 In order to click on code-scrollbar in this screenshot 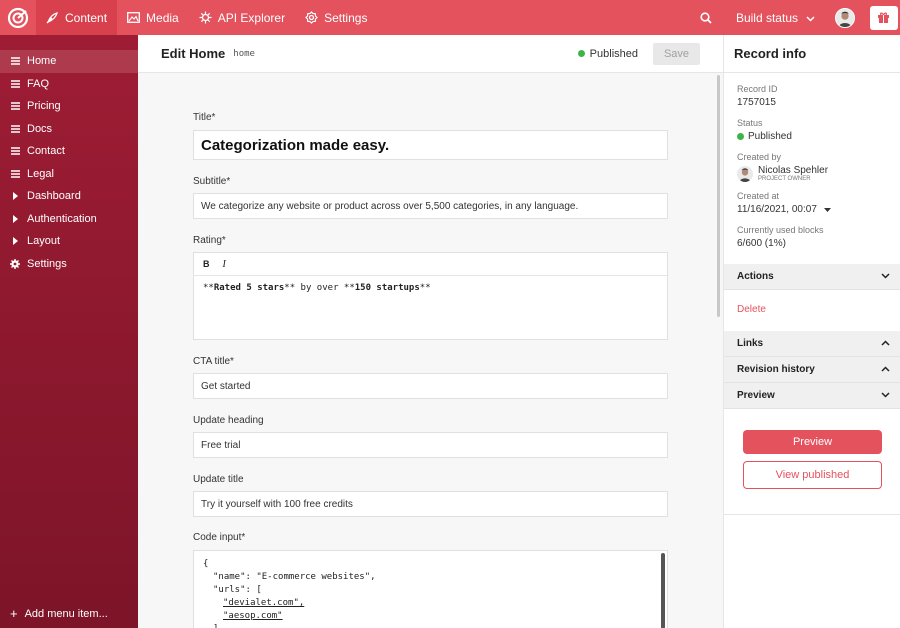, I will do `click(663, 590)`.